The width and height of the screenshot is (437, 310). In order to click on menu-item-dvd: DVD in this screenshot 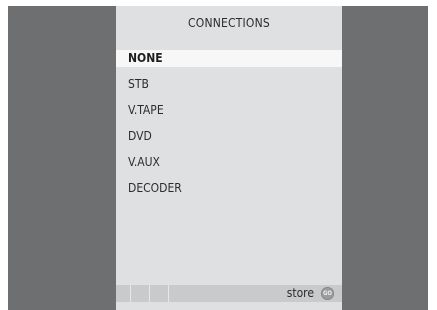, I will do `click(229, 136)`.